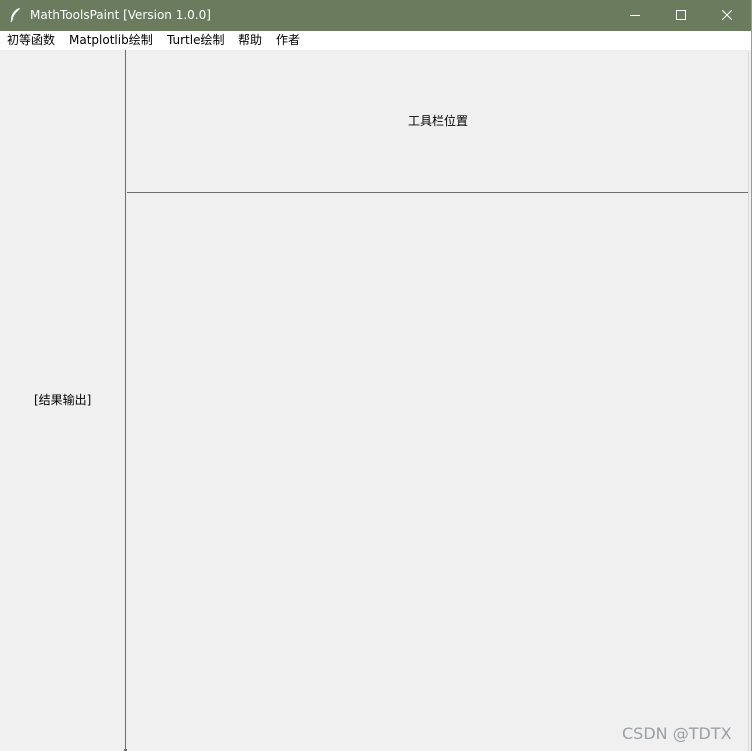  Describe the element at coordinates (195, 40) in the screenshot. I see `menu-turtle-draw: Turtle绘制` at that location.